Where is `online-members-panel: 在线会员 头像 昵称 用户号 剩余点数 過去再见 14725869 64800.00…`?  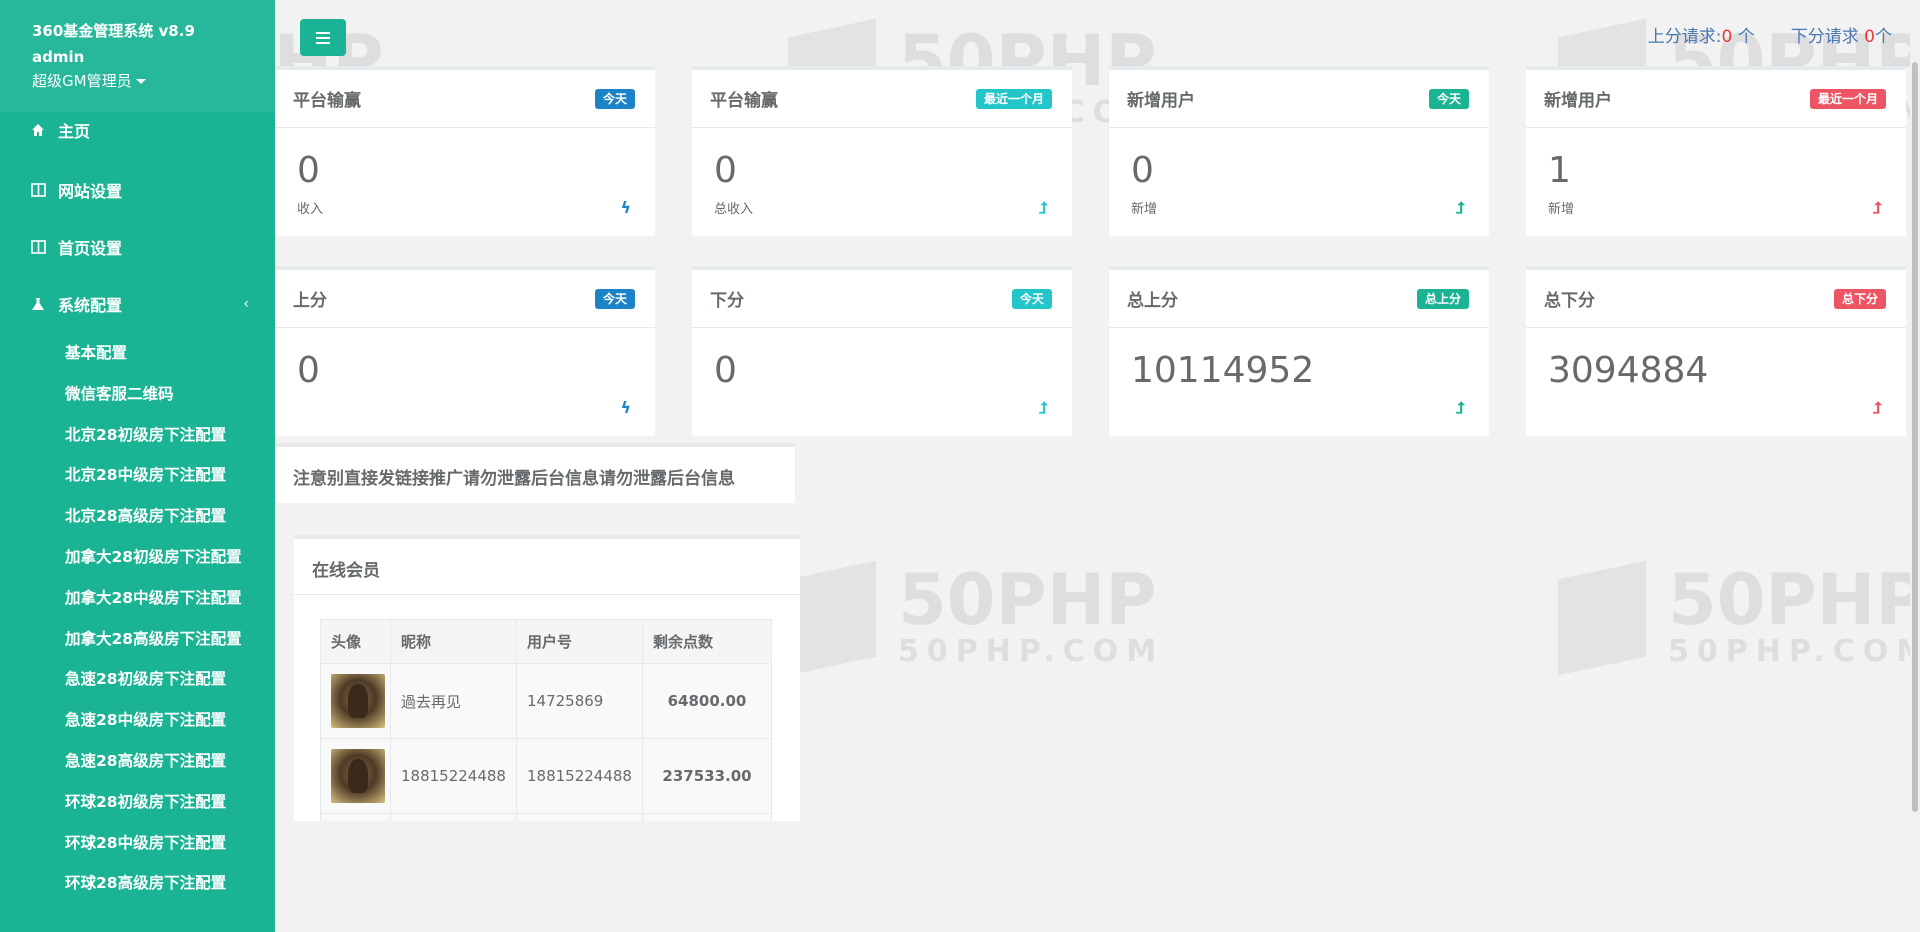 online-members-panel: 在线会员 头像 昵称 用户号 剩余点数 過去再见 14725869 64800.00… is located at coordinates (547, 678).